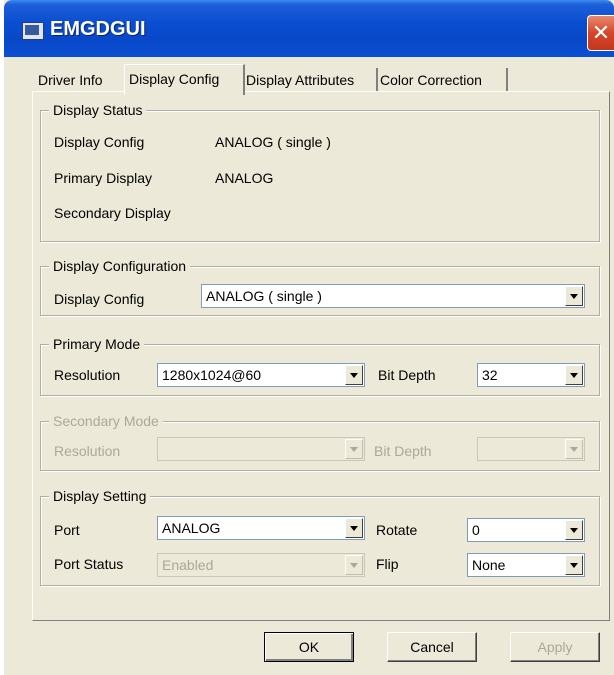  Describe the element at coordinates (87, 451) in the screenshot. I see `secondary-resolution-label: Resolution` at that location.